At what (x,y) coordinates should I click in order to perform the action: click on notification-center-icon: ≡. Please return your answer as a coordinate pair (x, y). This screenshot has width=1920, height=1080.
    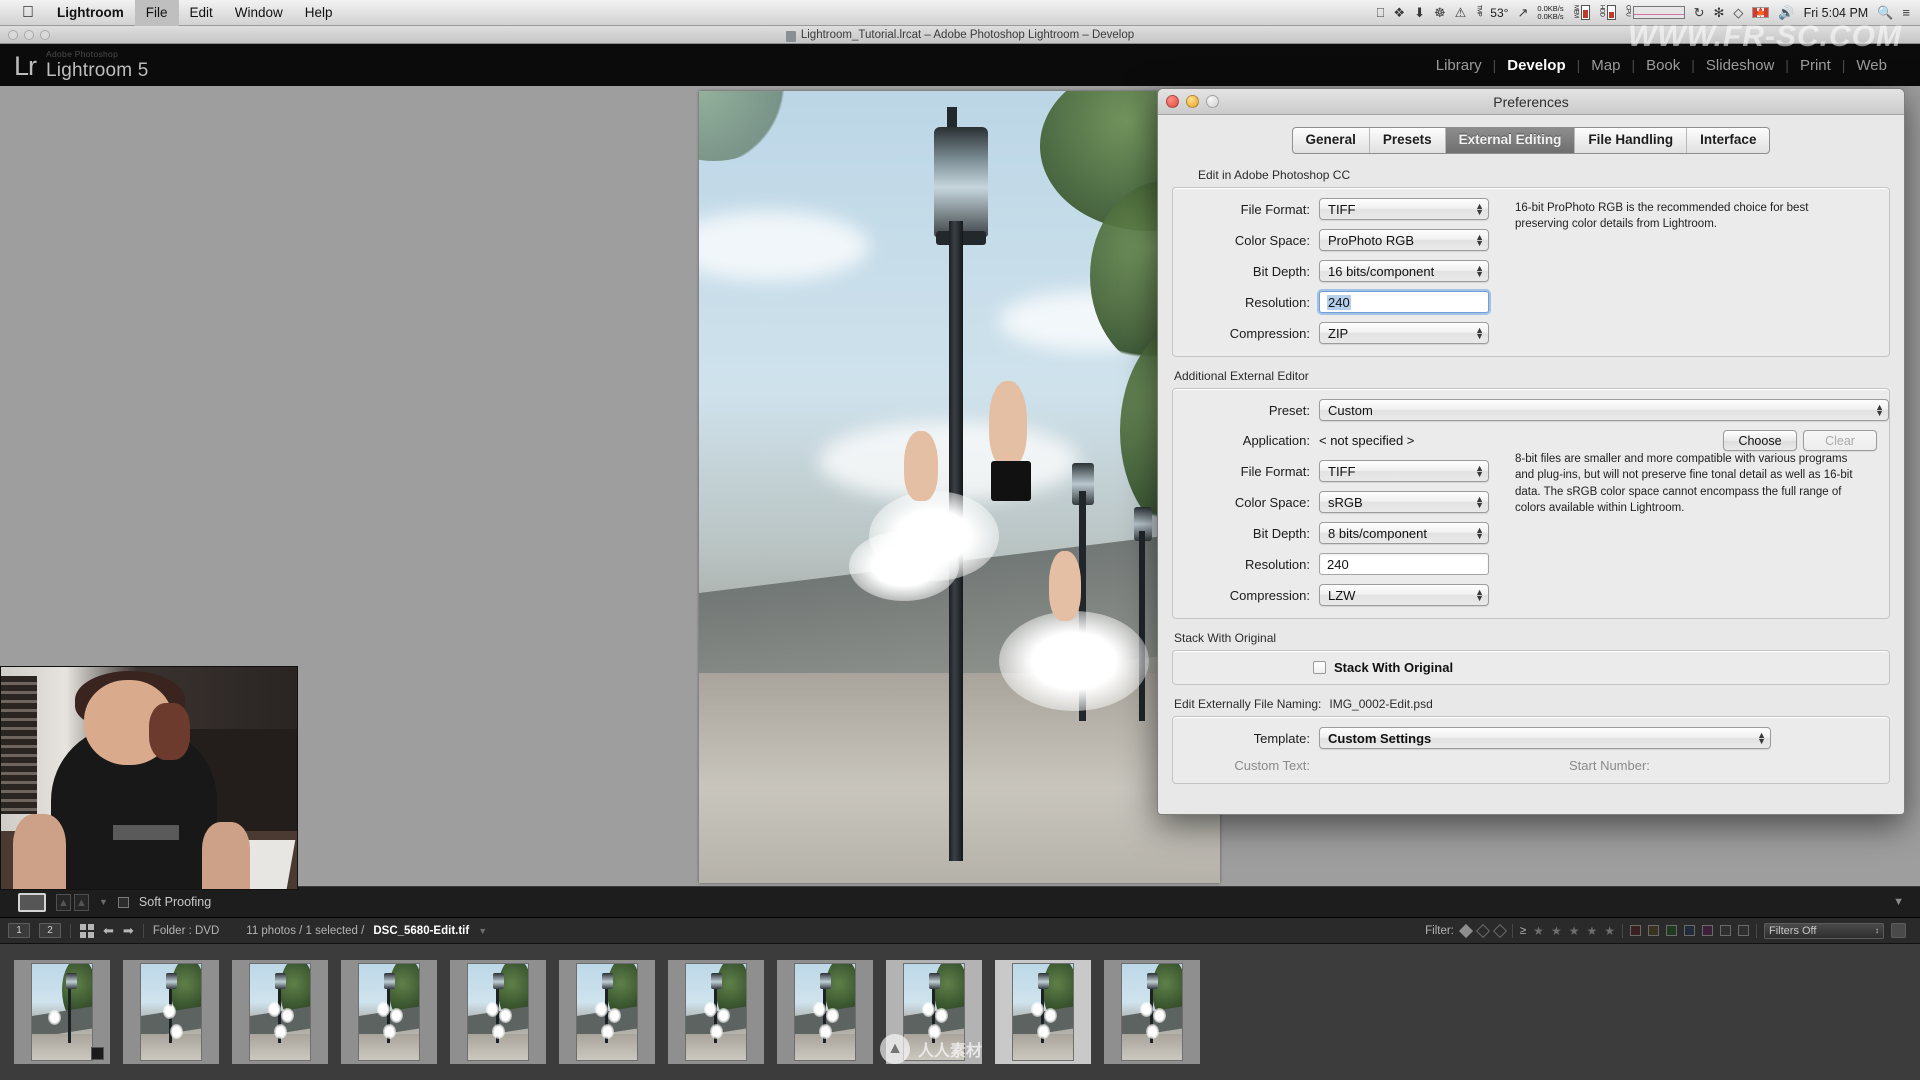
    Looking at the image, I should click on (1906, 12).